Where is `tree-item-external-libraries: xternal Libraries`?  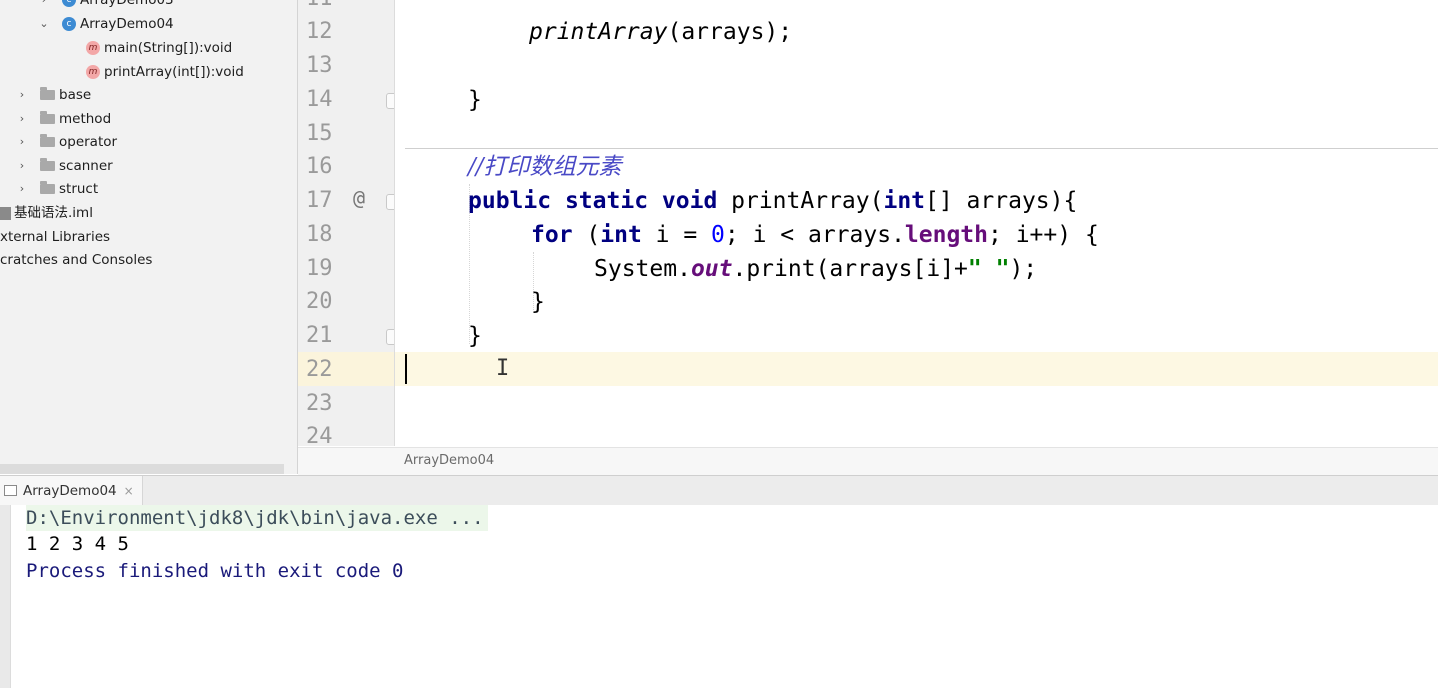 tree-item-external-libraries: xternal Libraries is located at coordinates (55, 237).